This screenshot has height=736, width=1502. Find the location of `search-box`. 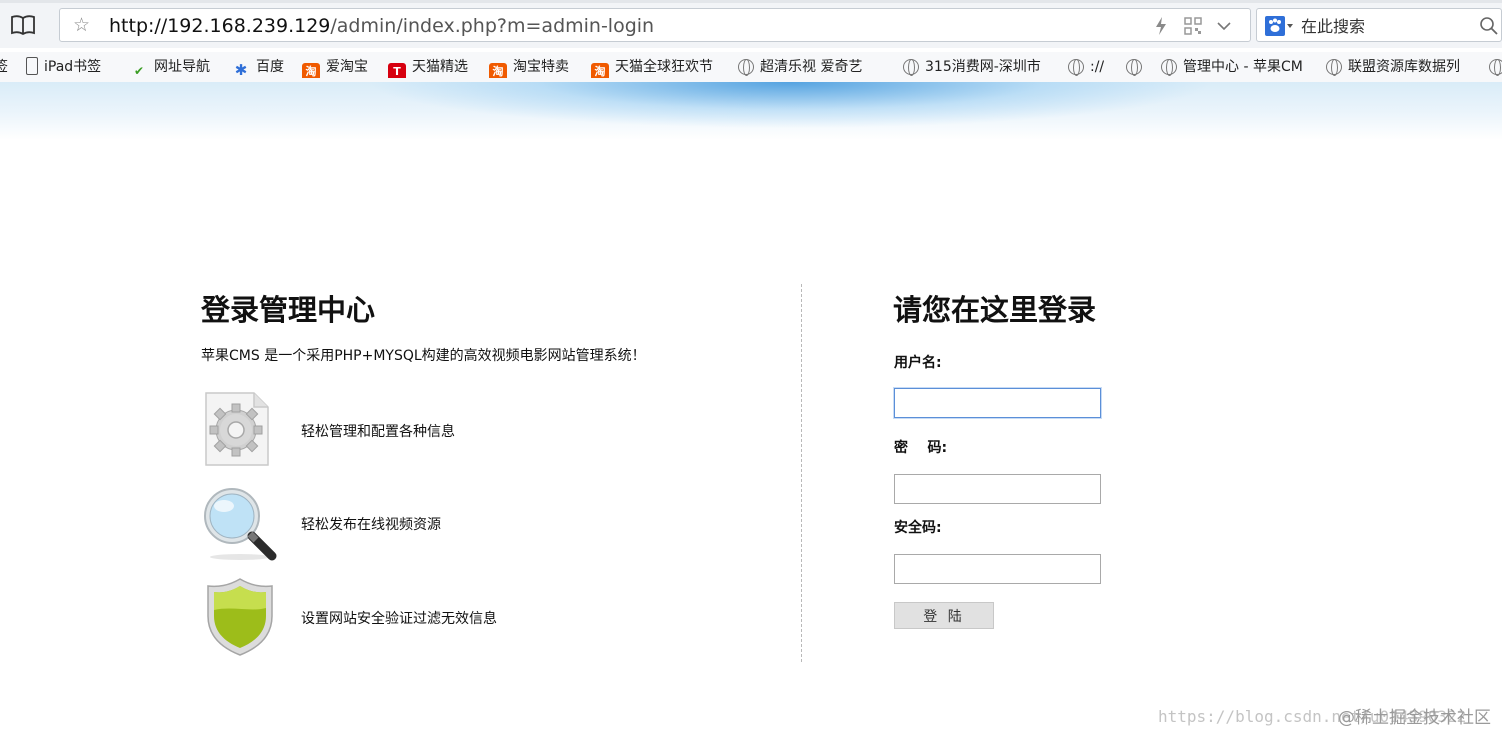

search-box is located at coordinates (1379, 25).